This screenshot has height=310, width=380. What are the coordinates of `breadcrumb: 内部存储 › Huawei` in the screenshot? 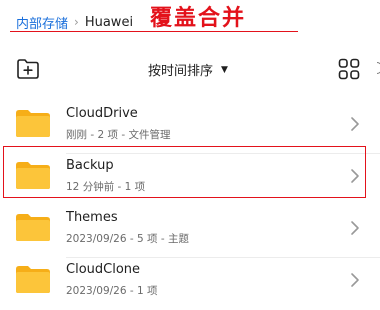 It's located at (74, 22).